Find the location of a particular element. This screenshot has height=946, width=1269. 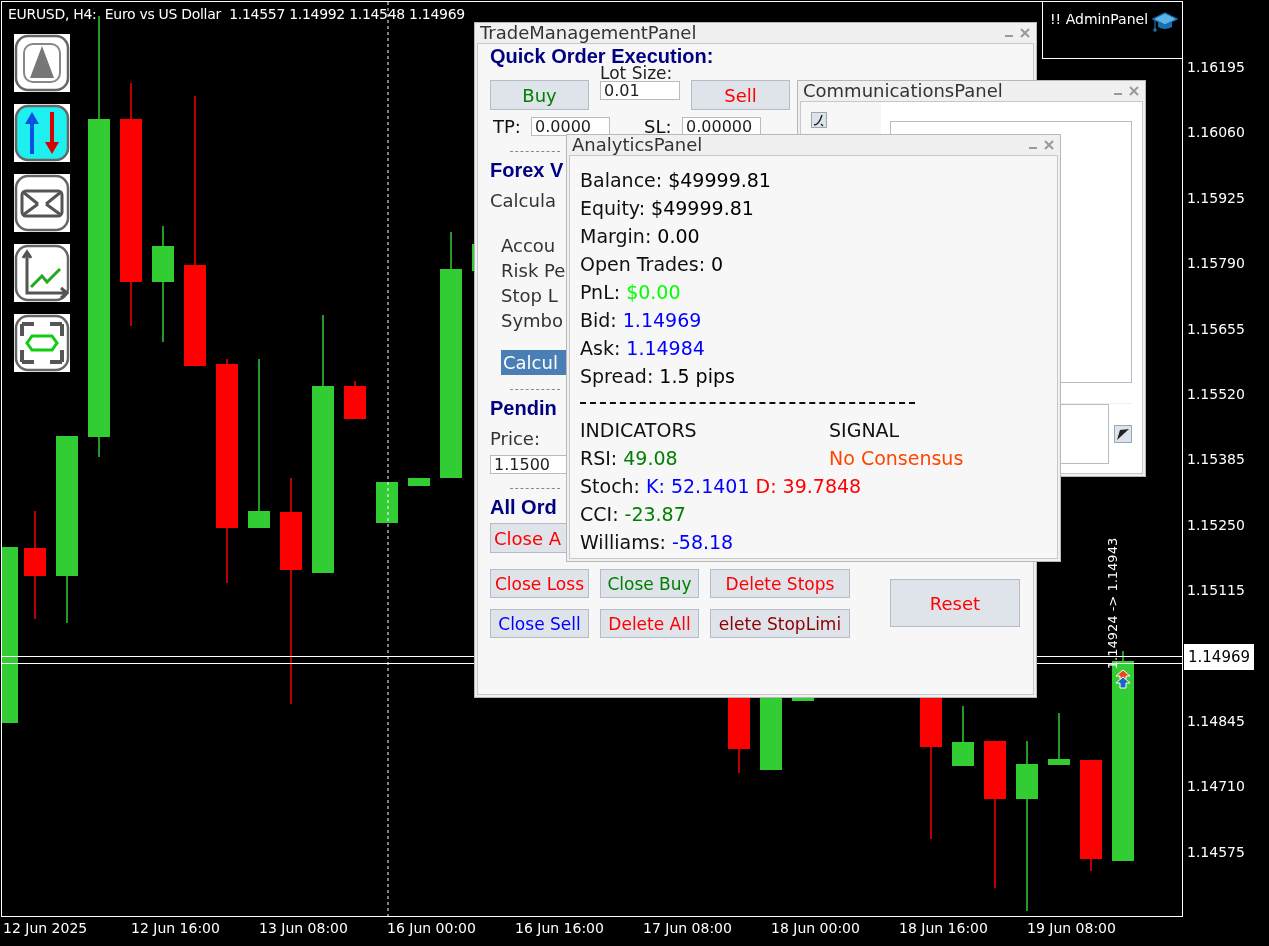

buy-button: Buy is located at coordinates (539, 95).